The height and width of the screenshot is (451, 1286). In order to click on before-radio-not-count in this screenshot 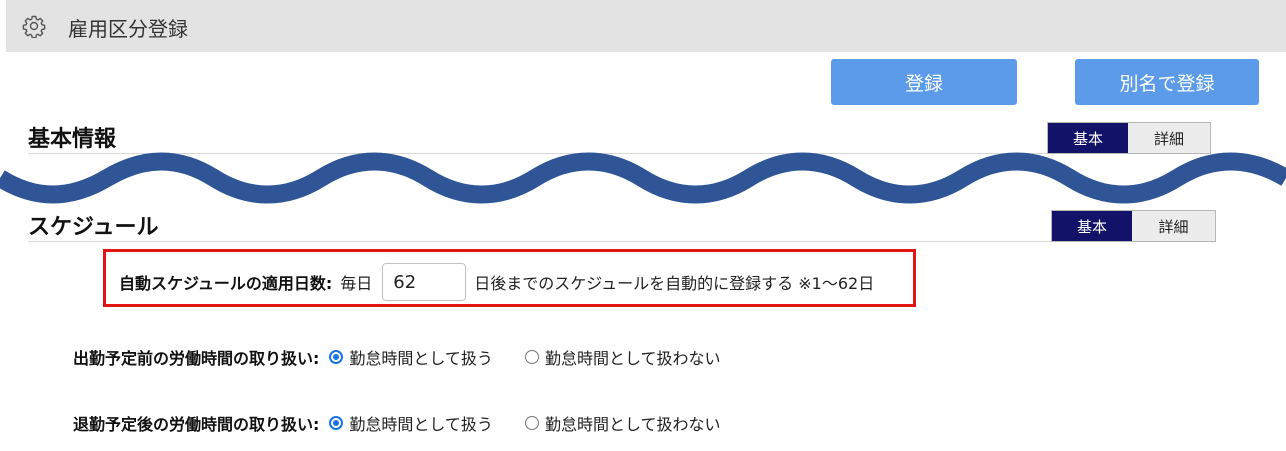, I will do `click(531, 357)`.